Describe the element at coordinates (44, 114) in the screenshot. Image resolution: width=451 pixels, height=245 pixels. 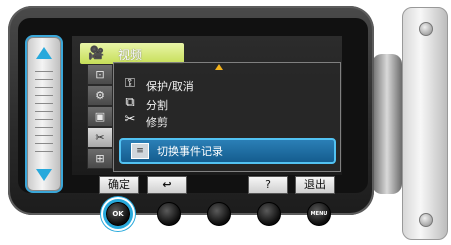
I see `slider-wheel` at that location.